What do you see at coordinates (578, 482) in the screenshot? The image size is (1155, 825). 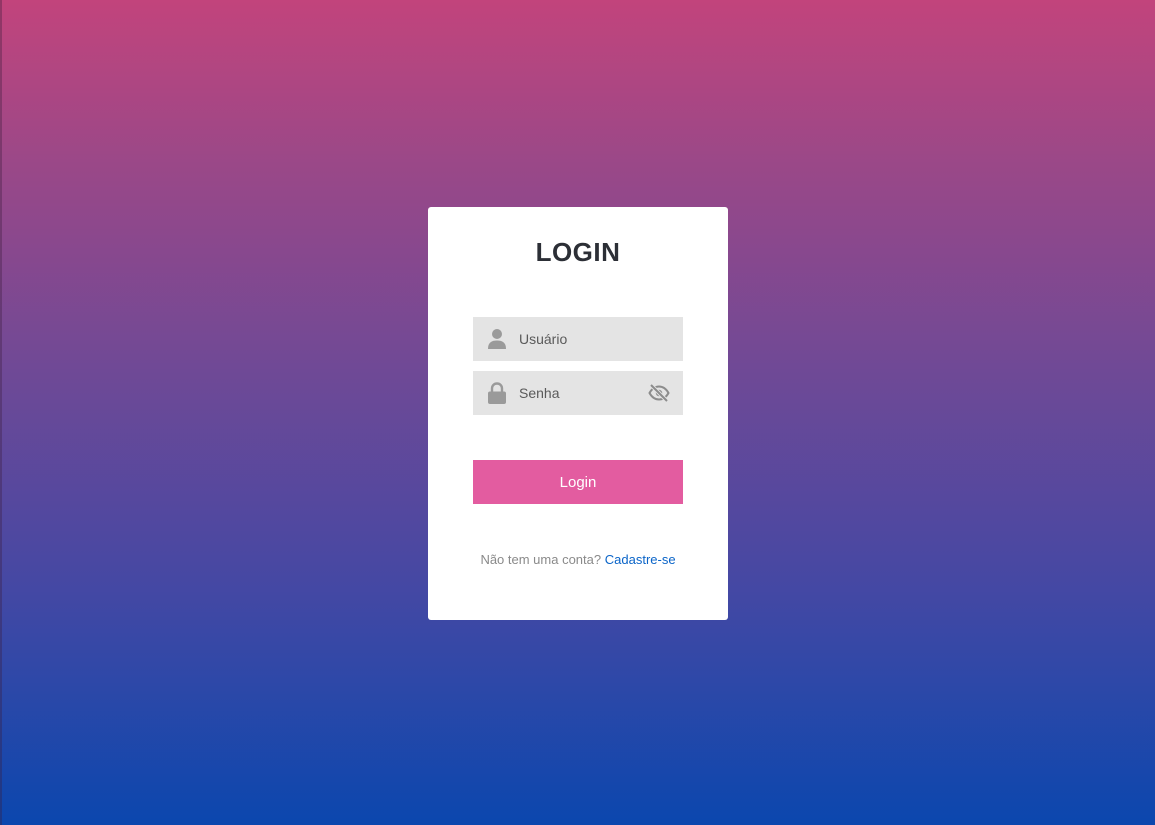 I see `login-button: Login` at bounding box center [578, 482].